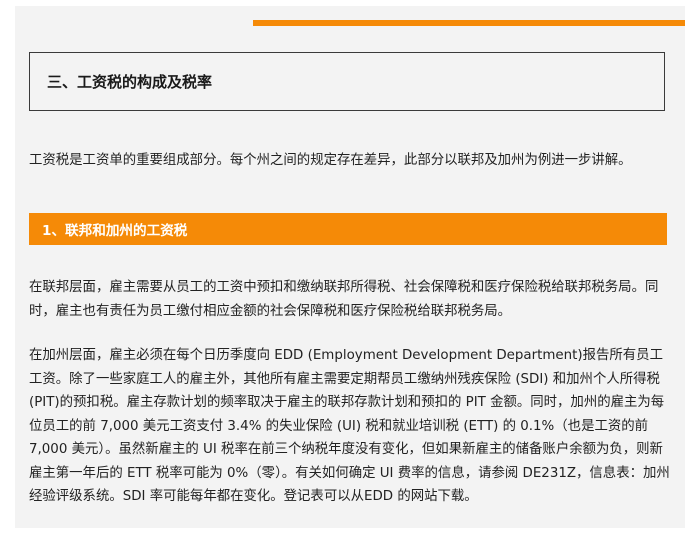 The height and width of the screenshot is (534, 700). Describe the element at coordinates (115, 231) in the screenshot. I see `subsection-title: 1、联邦和加州的工资税` at that location.